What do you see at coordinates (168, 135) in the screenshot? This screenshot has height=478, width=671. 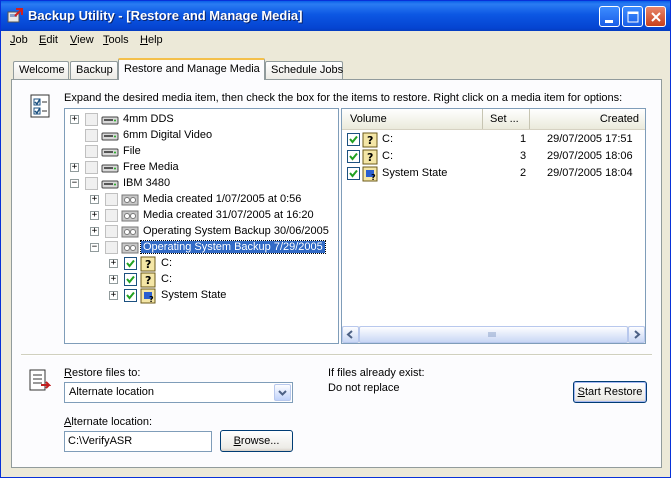 I see `tree-item-label: 6mm Digital Video` at bounding box center [168, 135].